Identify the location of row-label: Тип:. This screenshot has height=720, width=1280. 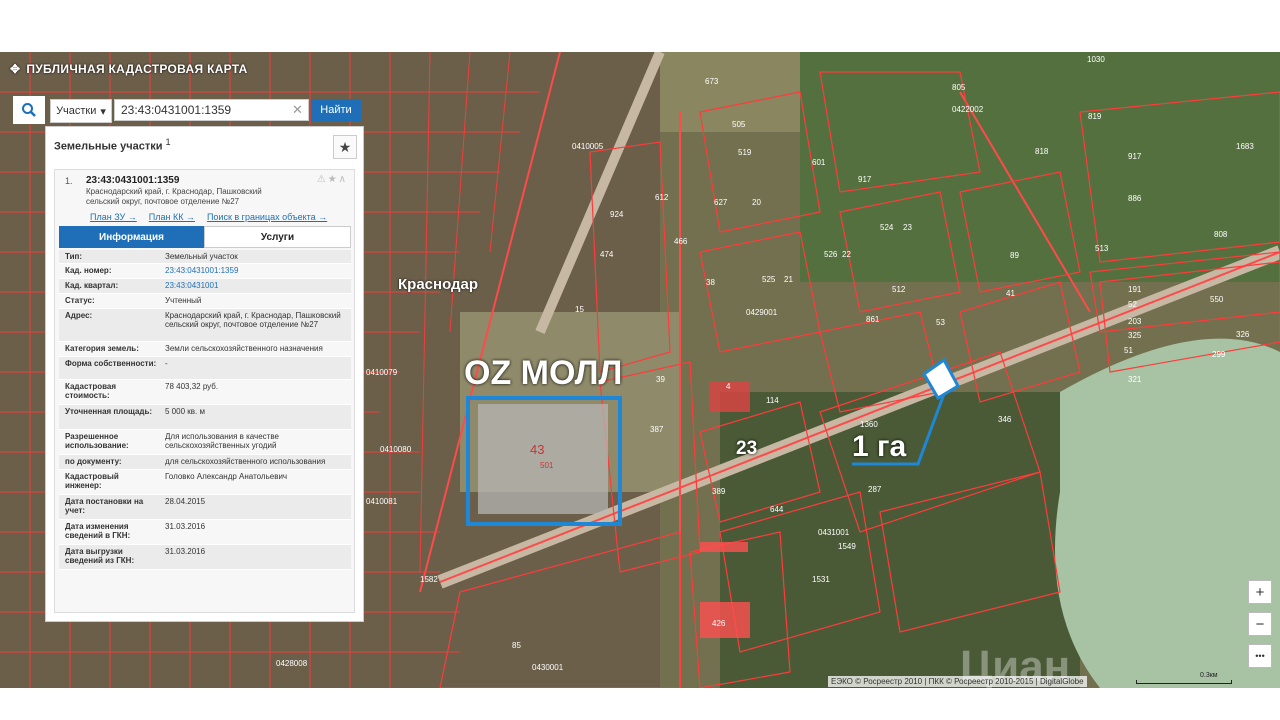
(73, 256).